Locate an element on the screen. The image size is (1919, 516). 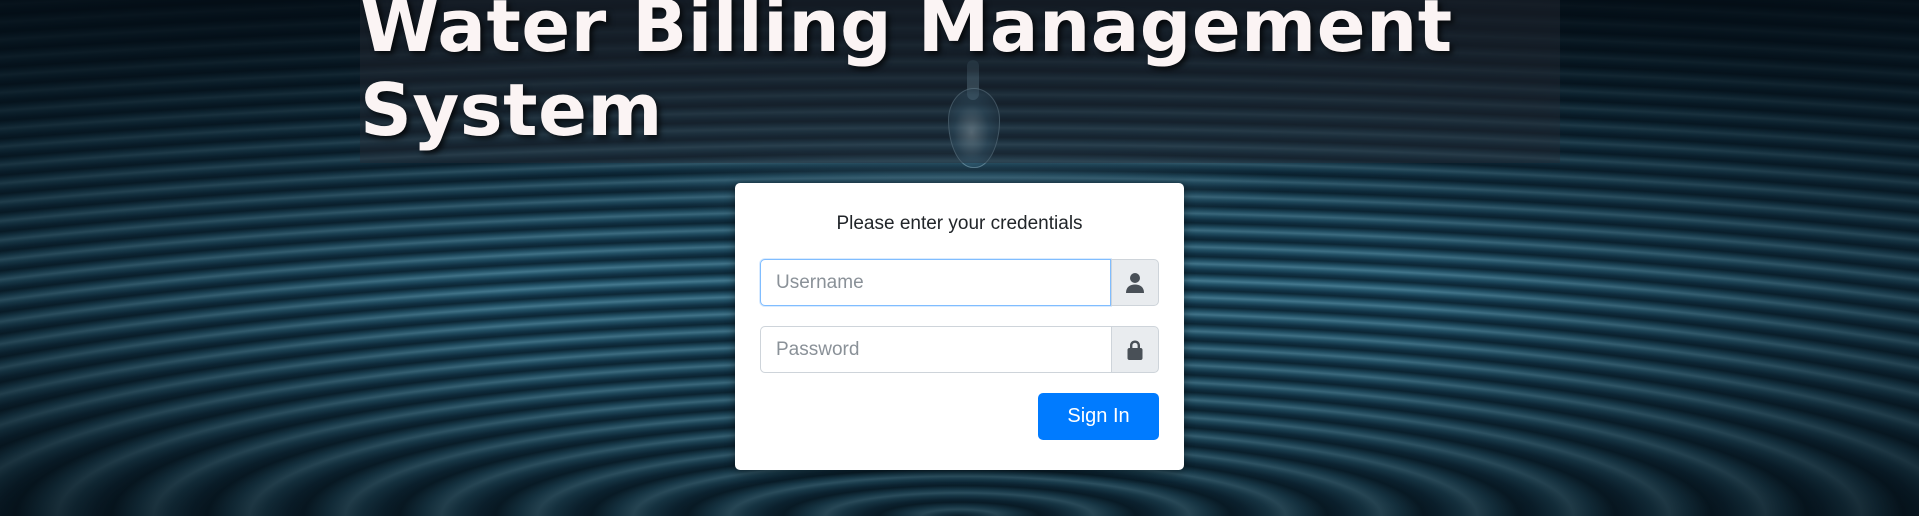
username-input is located at coordinates (935, 282).